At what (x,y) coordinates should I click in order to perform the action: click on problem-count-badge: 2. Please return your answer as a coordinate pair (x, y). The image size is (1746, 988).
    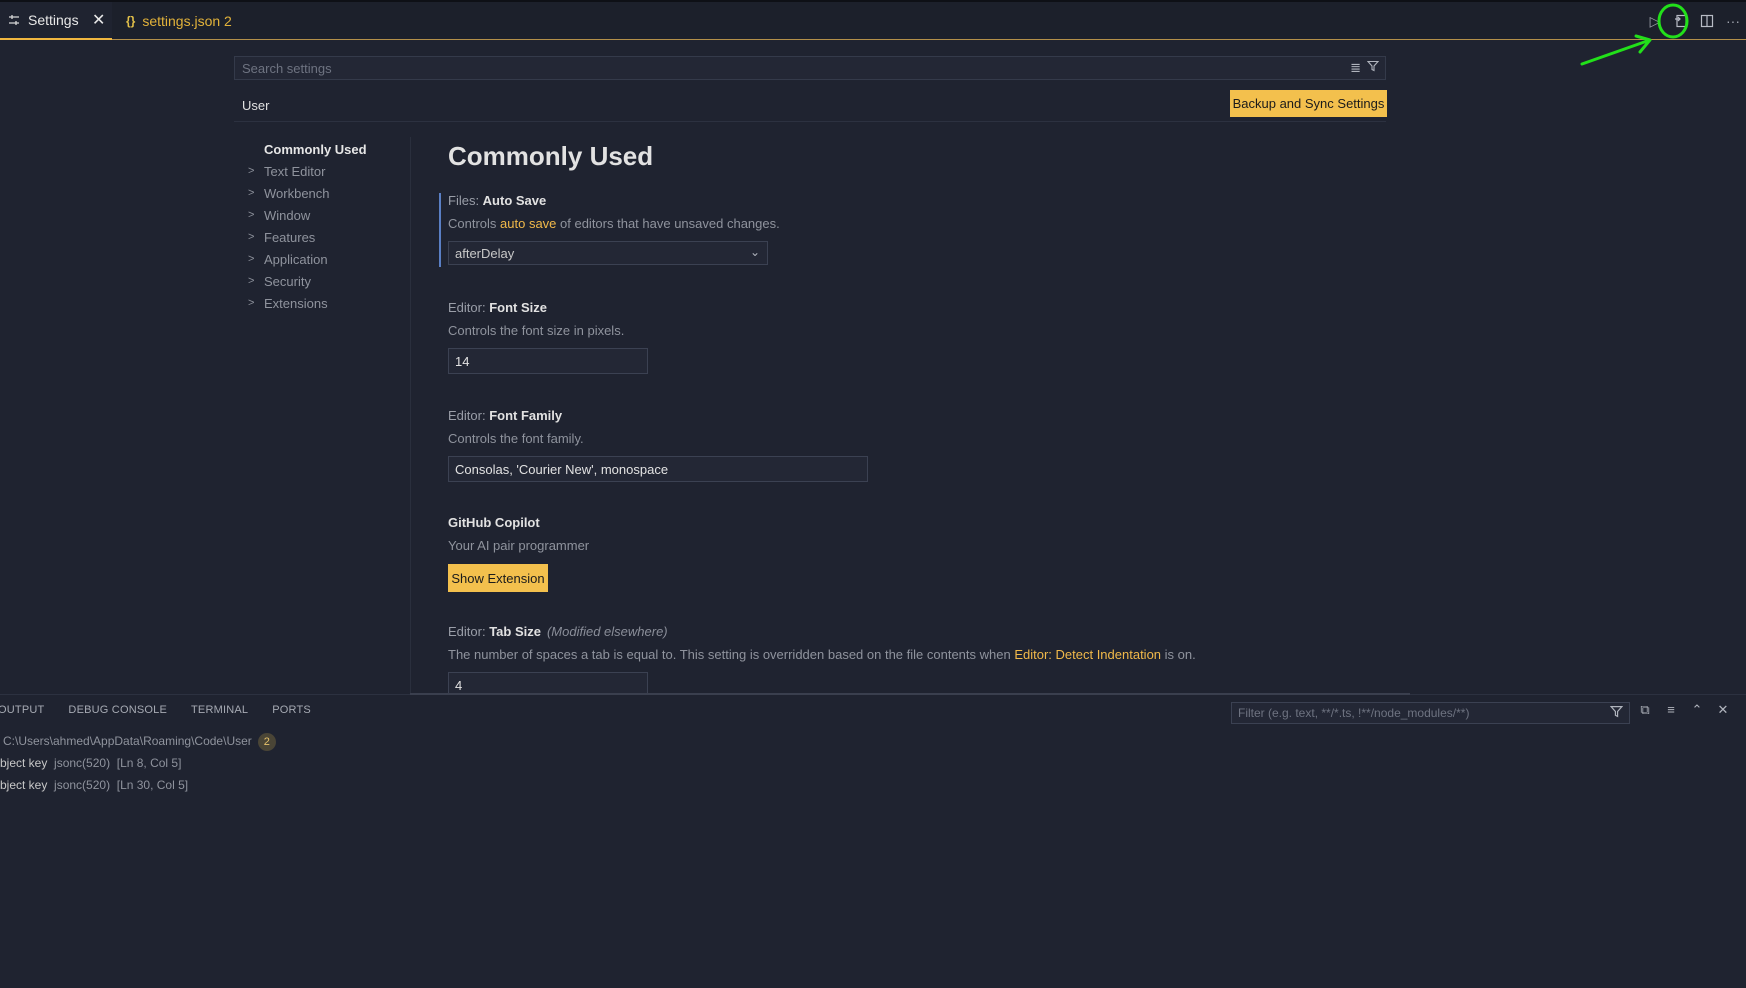
    Looking at the image, I should click on (266, 742).